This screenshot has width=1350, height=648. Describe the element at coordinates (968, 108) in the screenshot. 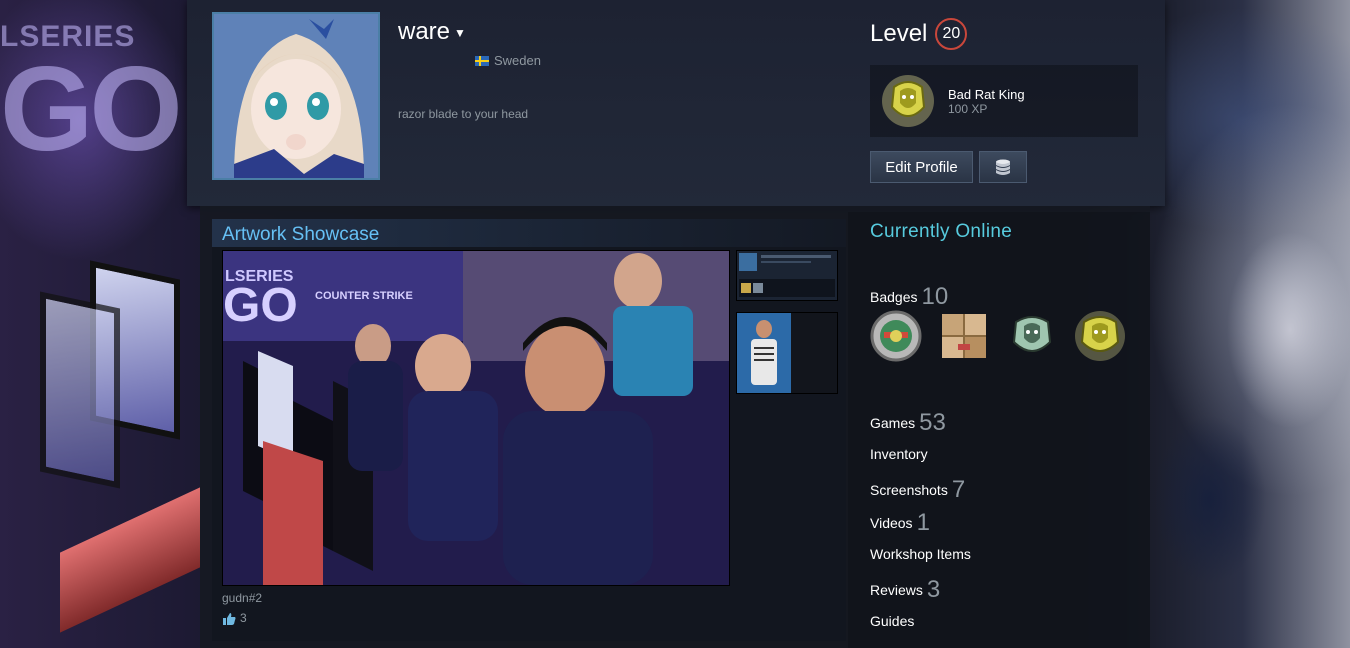

I see `favorite-badge-xp: 100 XP` at that location.